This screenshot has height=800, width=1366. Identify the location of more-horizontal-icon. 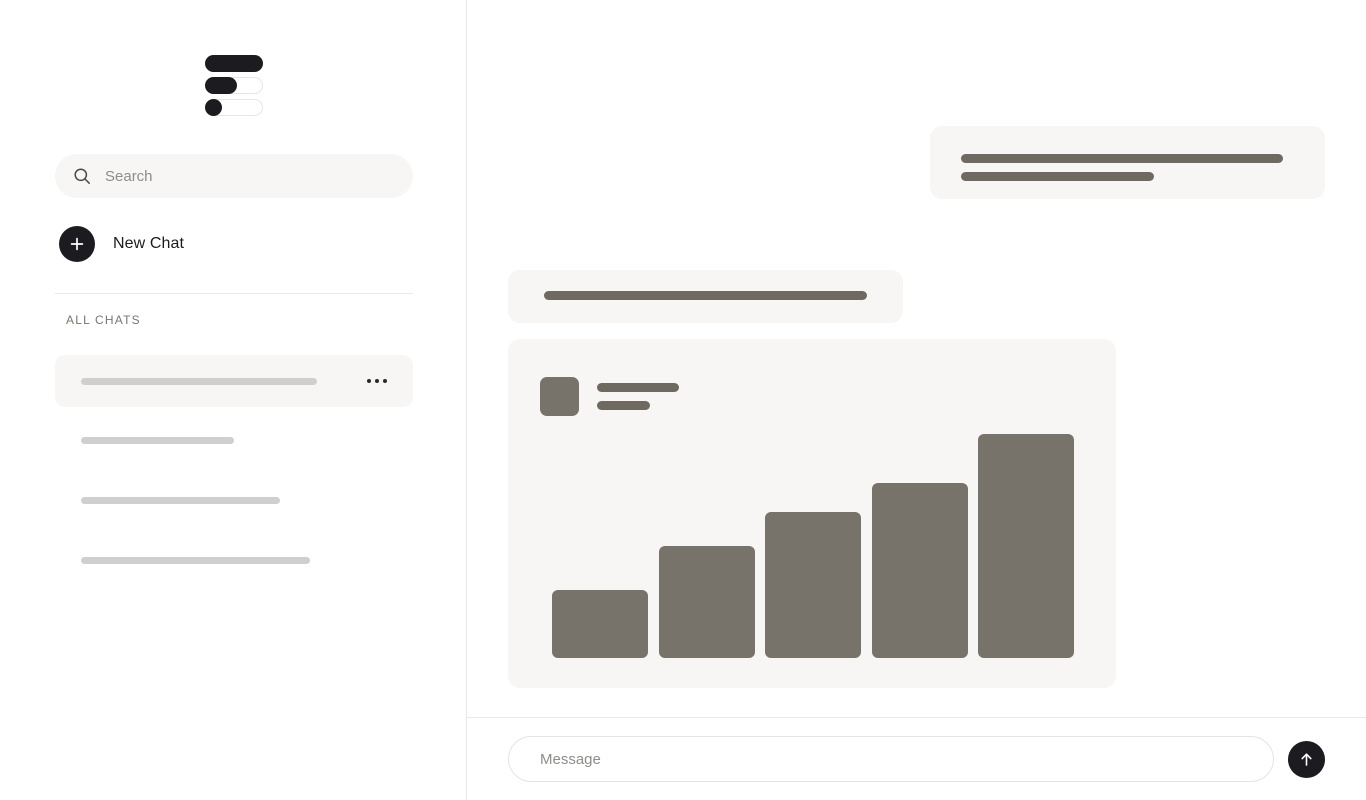
(377, 381).